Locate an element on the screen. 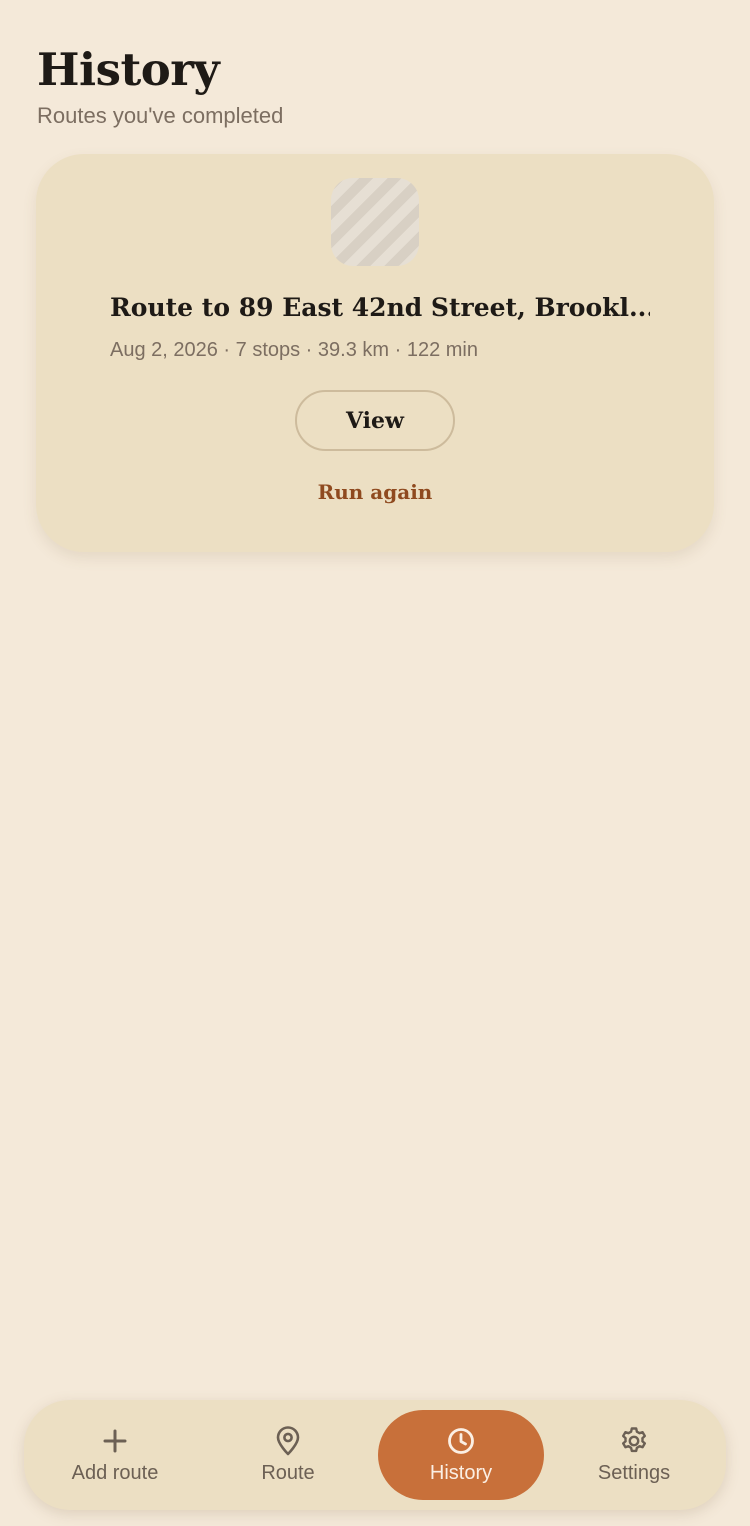  view-button: View is located at coordinates (375, 420).